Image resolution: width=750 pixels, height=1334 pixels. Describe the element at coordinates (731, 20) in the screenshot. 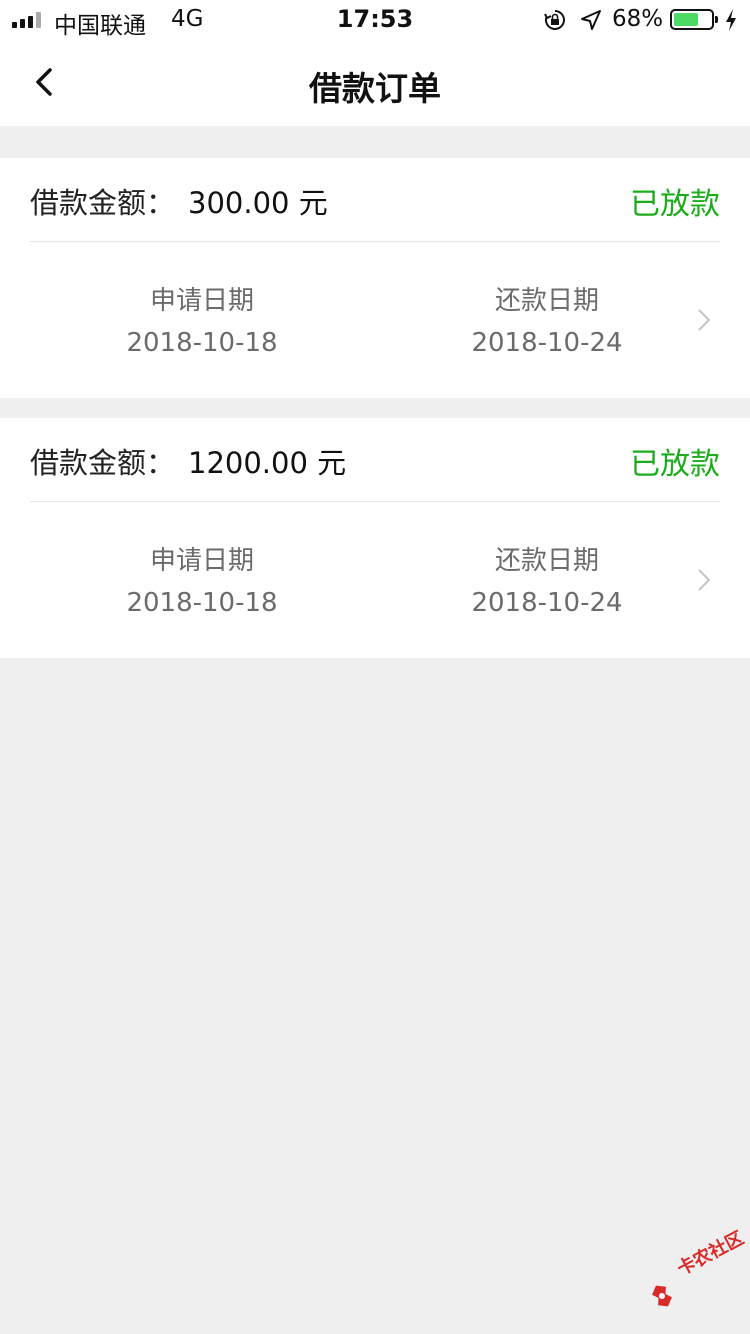

I see `charging-bolt-icon` at that location.